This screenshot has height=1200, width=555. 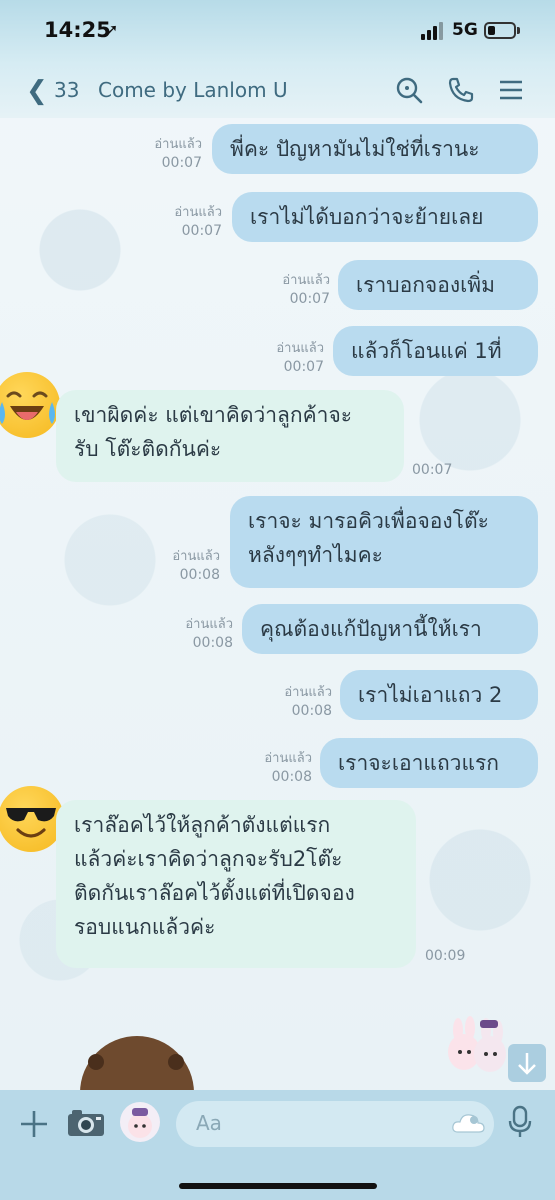 I want to click on chat-title: Come by Lanlom U, so click(x=193, y=90).